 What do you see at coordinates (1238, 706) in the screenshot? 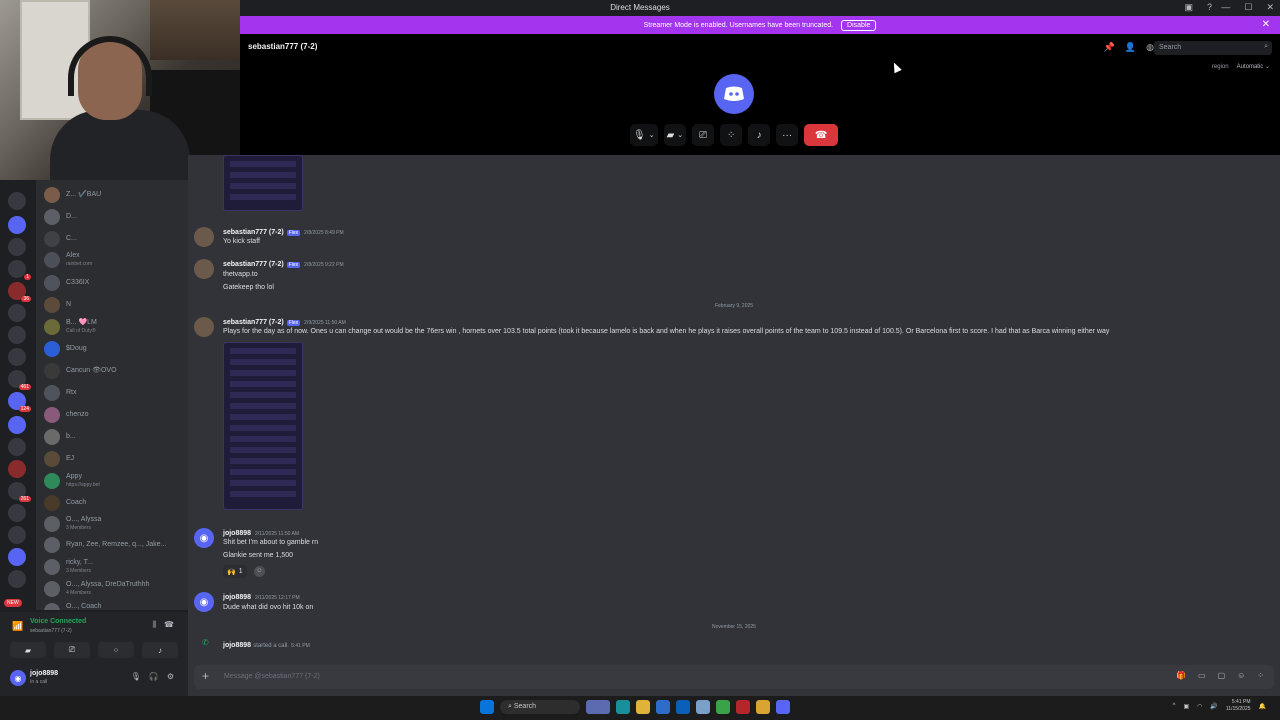
I see `clock: 5:41 PM 11/15/2025` at bounding box center [1238, 706].